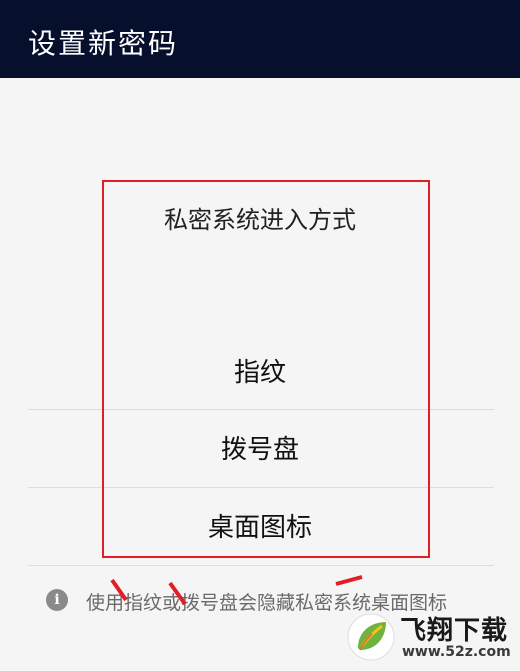 The image size is (520, 671). I want to click on page-title: 设置新密码, so click(103, 43).